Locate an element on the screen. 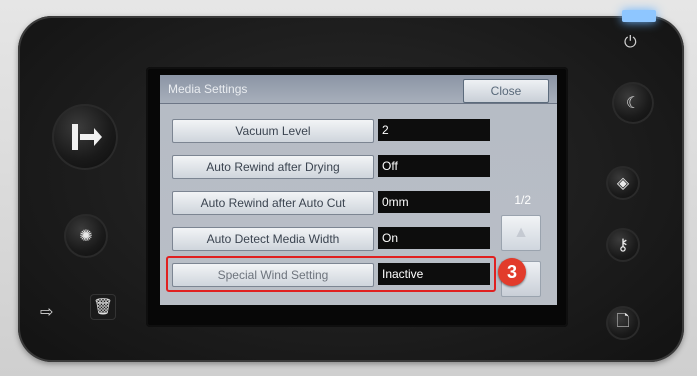 The width and height of the screenshot is (697, 376). power-icon: ⏻ is located at coordinates (630, 42).